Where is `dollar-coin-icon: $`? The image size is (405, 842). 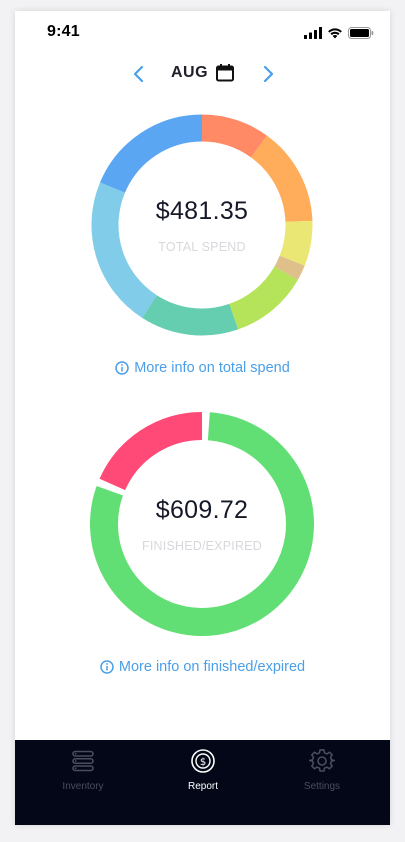
dollar-coin-icon: $ is located at coordinates (203, 761).